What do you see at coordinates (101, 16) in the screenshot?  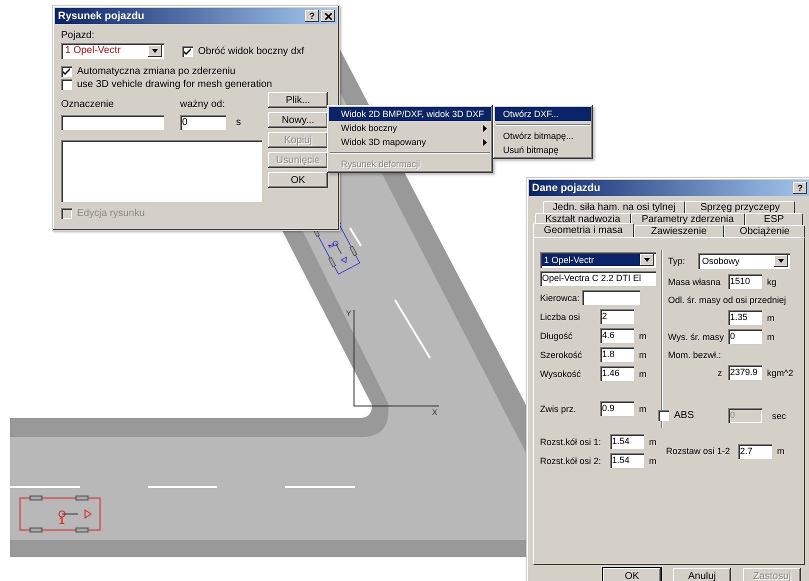 I see `window-title: Rysunek pojazdu` at bounding box center [101, 16].